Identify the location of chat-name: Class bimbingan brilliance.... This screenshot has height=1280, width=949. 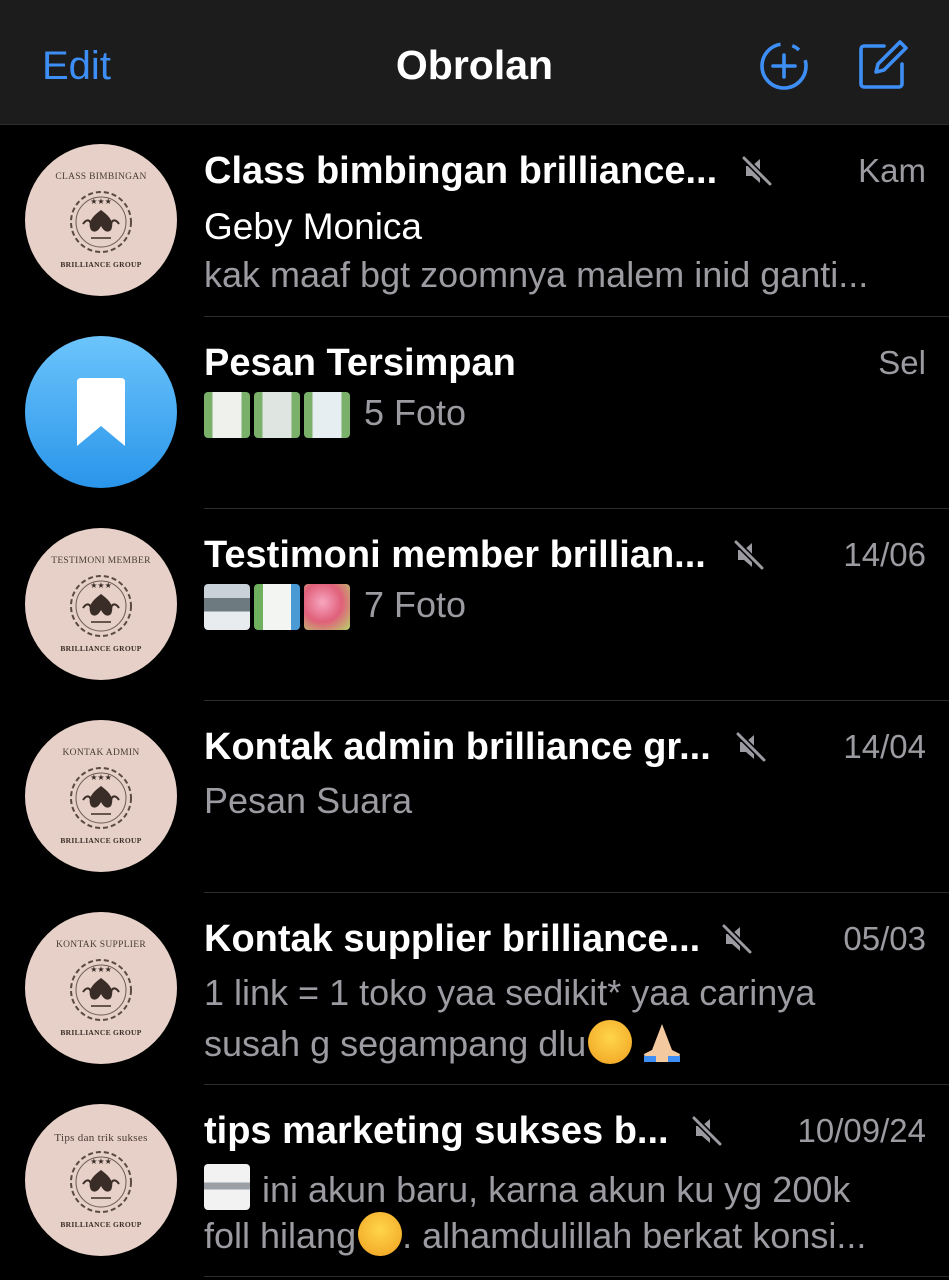
(461, 171).